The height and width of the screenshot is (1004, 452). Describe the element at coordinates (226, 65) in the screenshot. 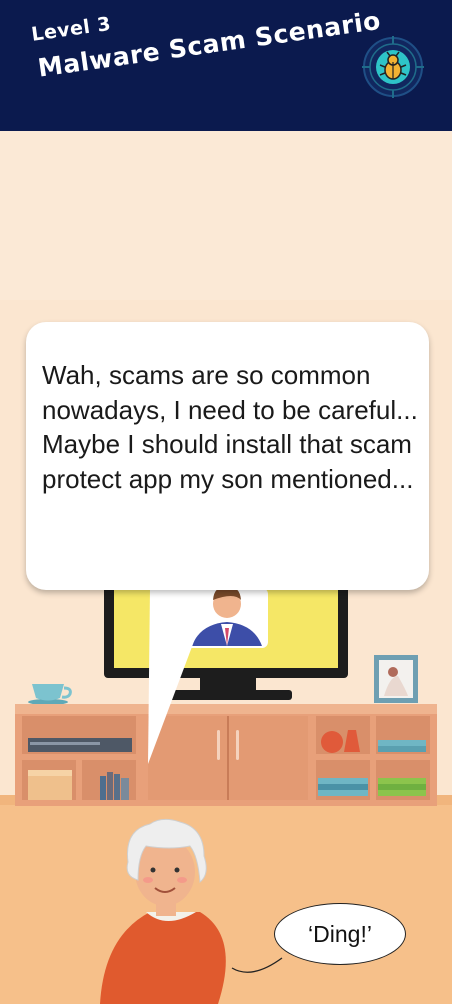

I see `level-header: Level 3 Malware Scam Scenario` at that location.